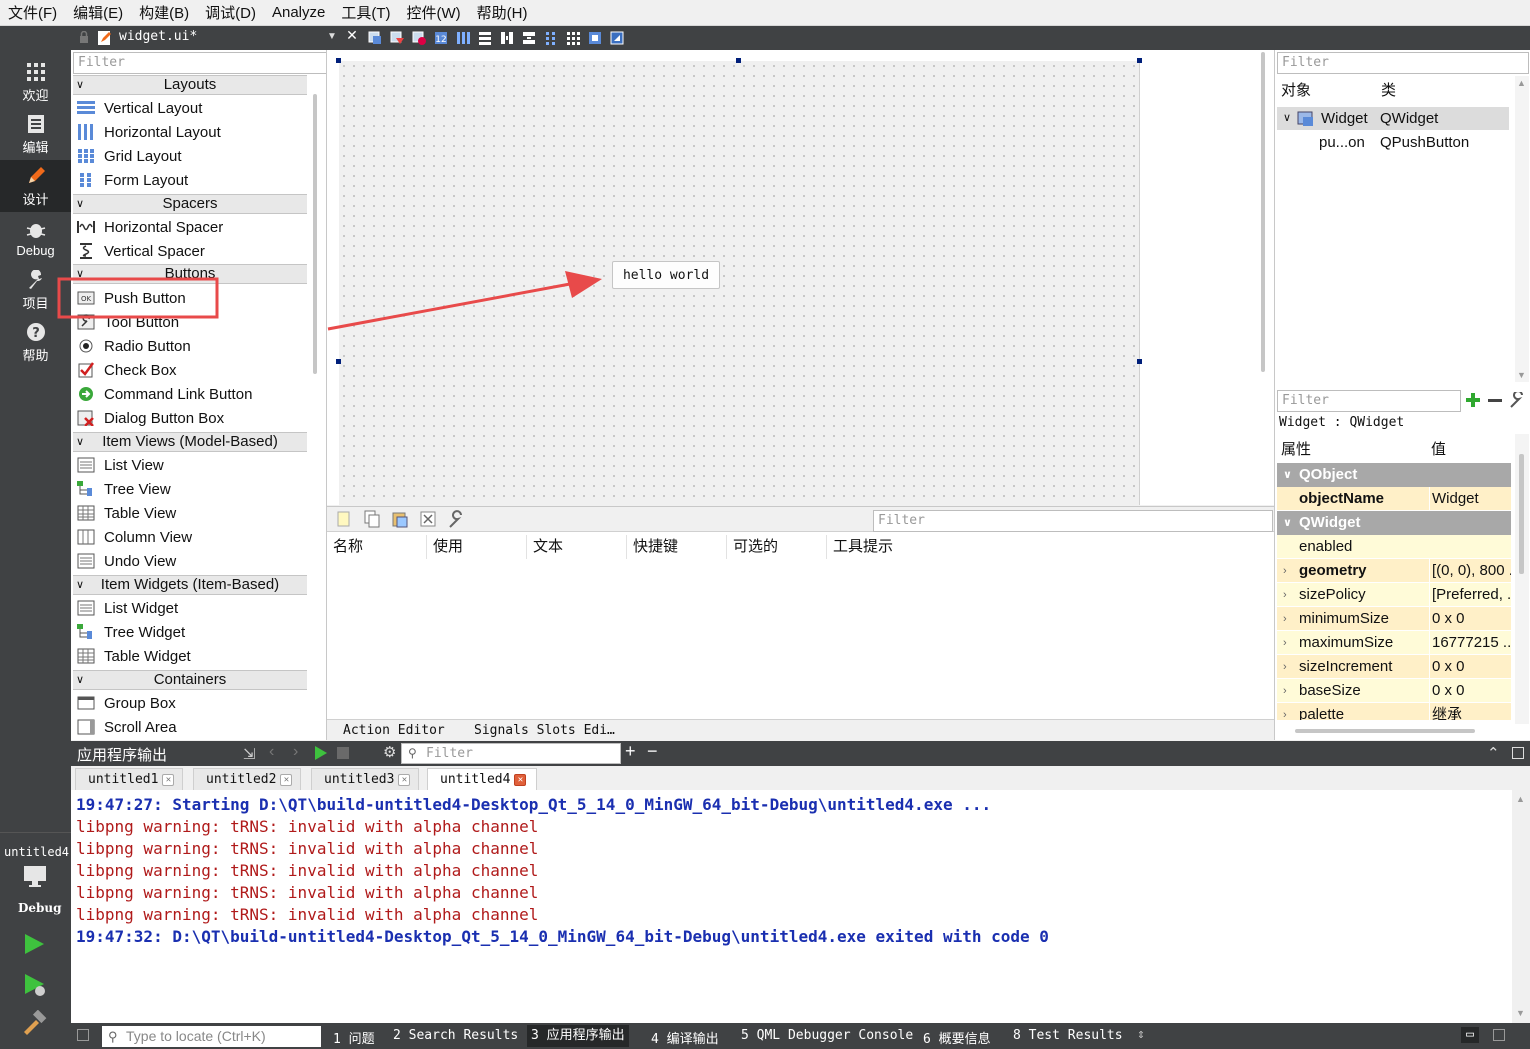 Image resolution: width=1530 pixels, height=1049 pixels. I want to click on more-panes-icon: ⇕, so click(1141, 1034).